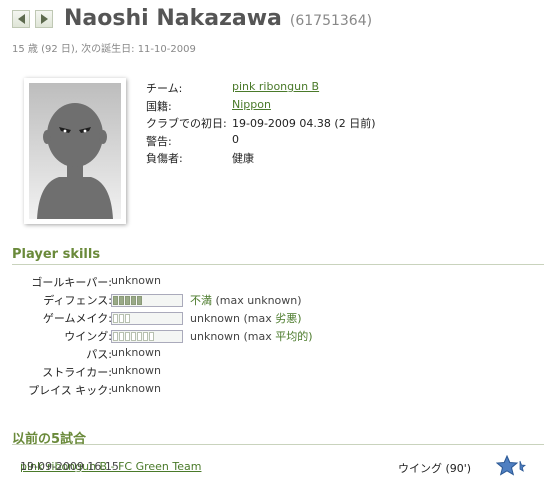 This screenshot has width=546, height=499. What do you see at coordinates (56, 254) in the screenshot?
I see `skills-section-title: Player skills` at bounding box center [56, 254].